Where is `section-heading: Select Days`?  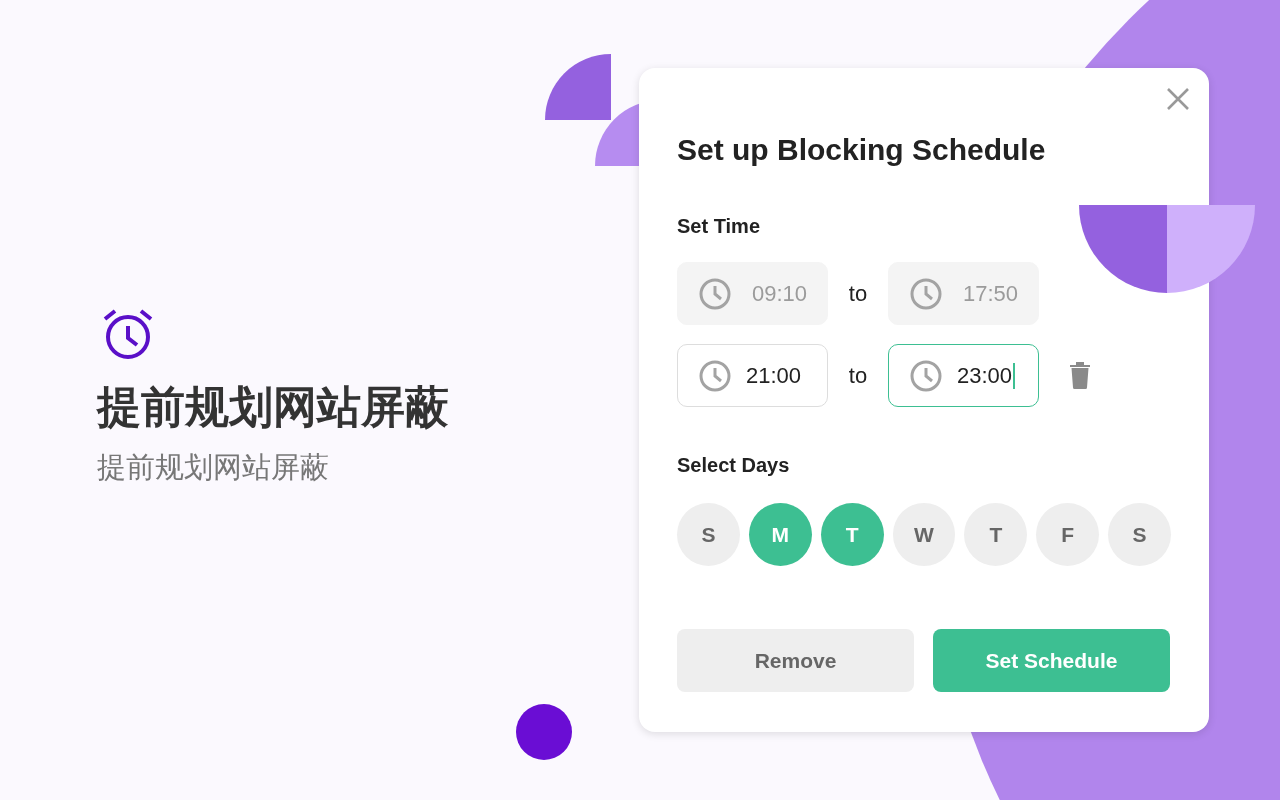 section-heading: Select Days is located at coordinates (734, 465).